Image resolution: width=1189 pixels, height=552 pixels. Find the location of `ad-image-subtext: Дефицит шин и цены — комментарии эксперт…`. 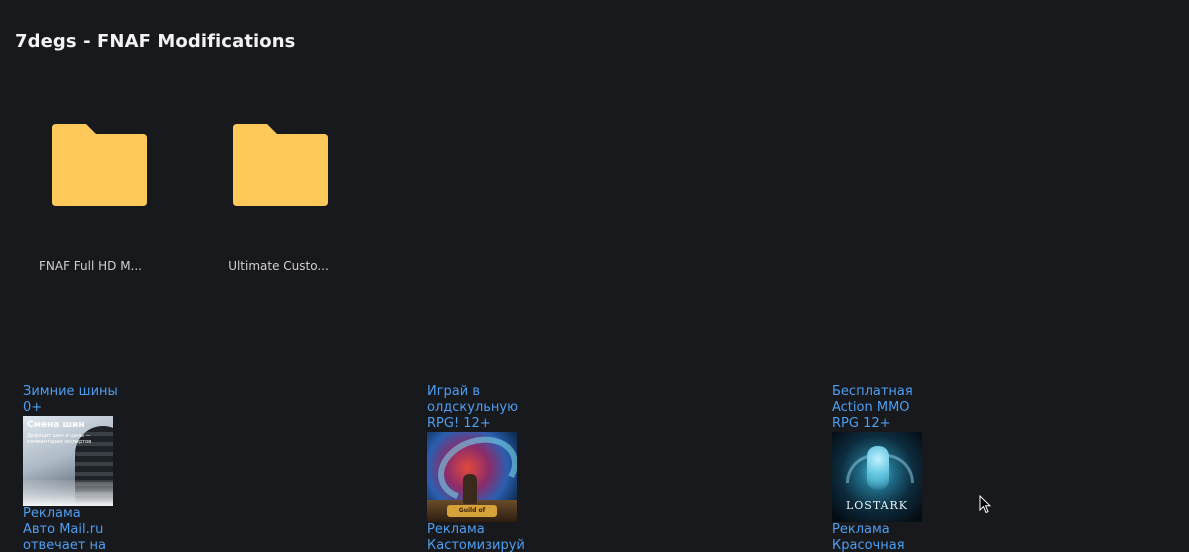

ad-image-subtext: Дефицит шин и цены — комментарии эксперт… is located at coordinates (59, 439).